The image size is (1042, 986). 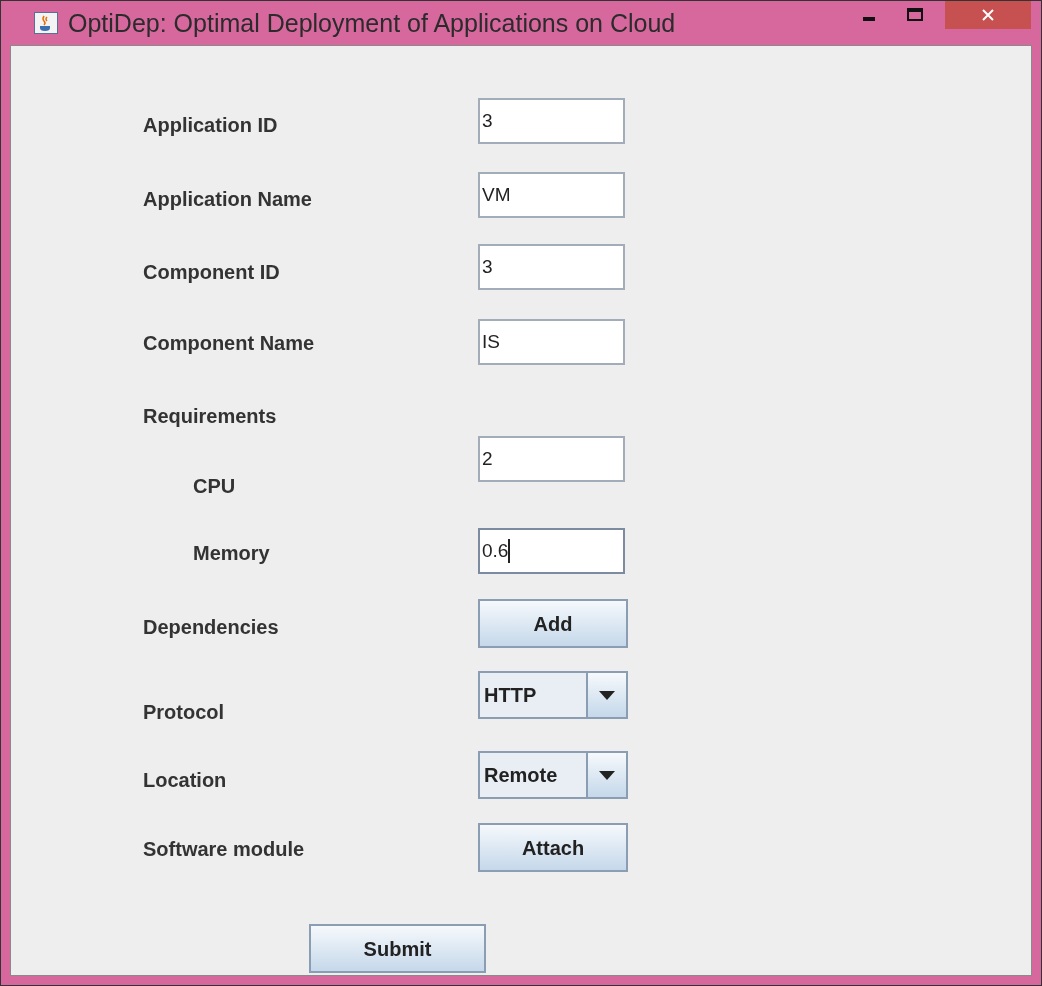 What do you see at coordinates (214, 486) in the screenshot?
I see `field-label: CPU` at bounding box center [214, 486].